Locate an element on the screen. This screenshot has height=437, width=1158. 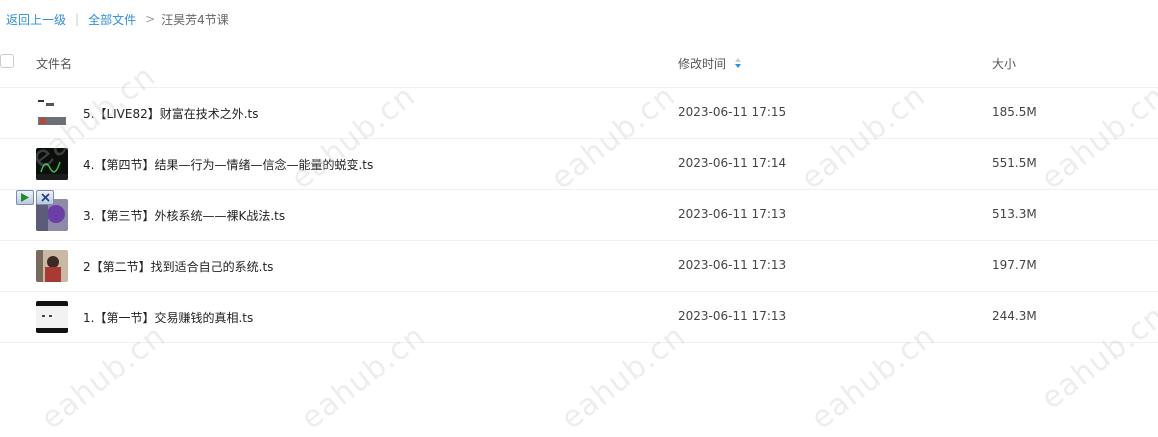
breadcrumb: 返回上一级 | 全部文件 > 汪昊芳4节课 is located at coordinates (117, 19).